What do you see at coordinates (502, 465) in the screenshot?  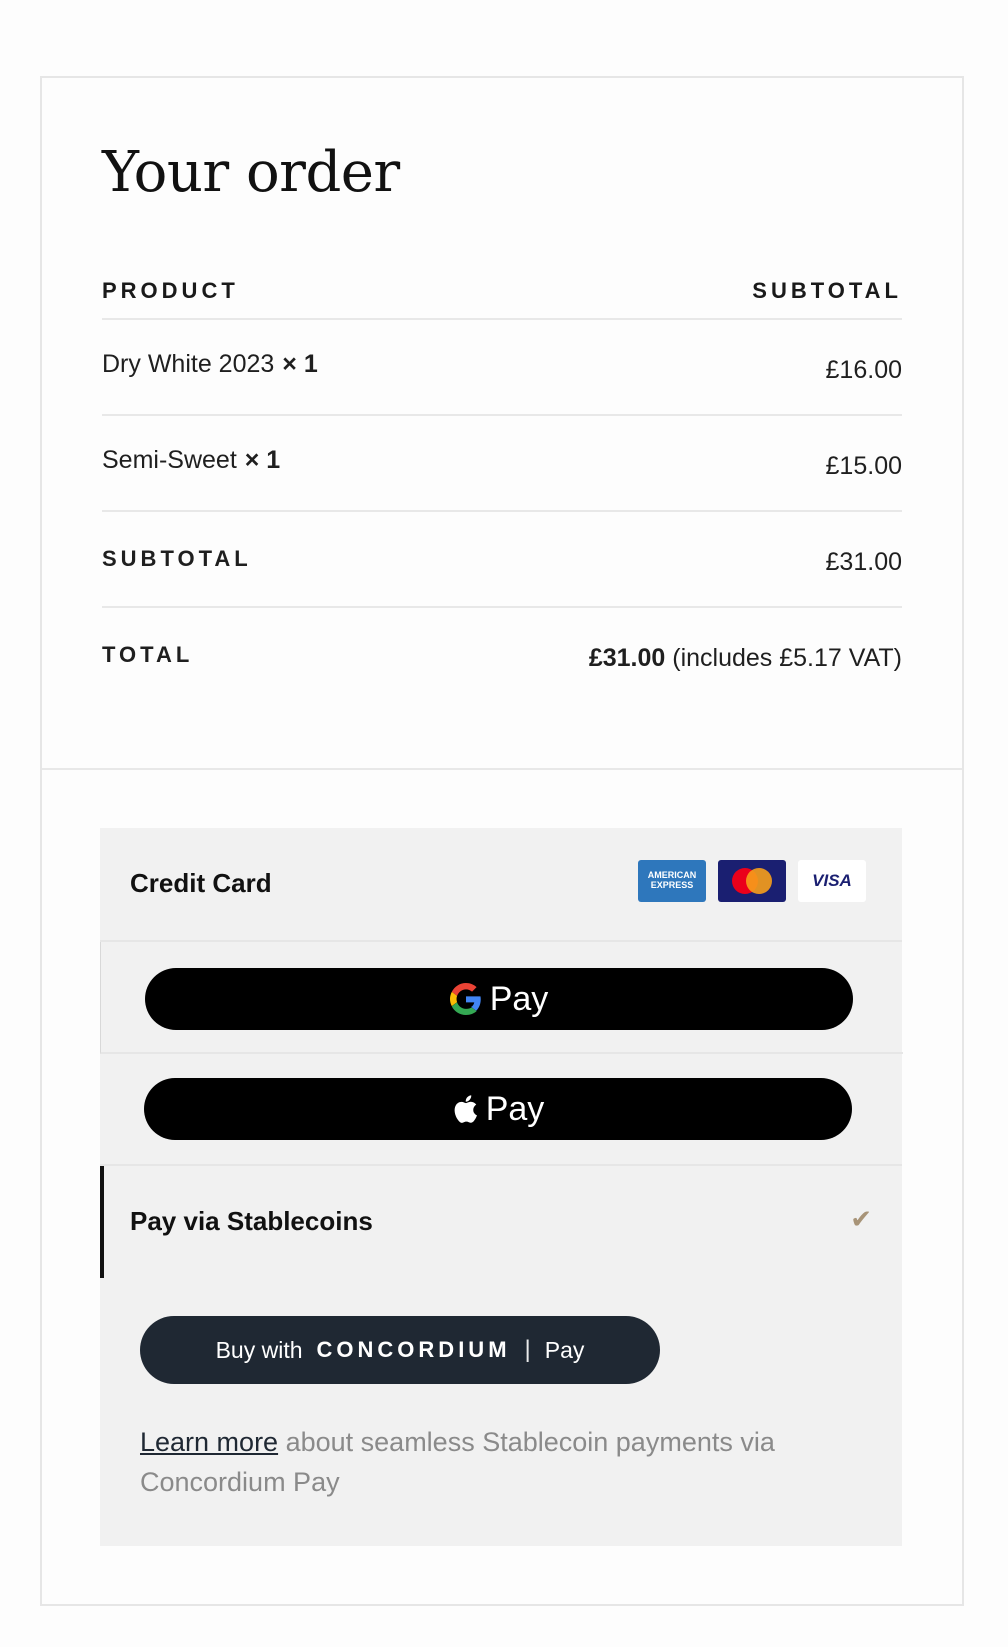 I see `order-item-row: Semi-Sweet × 1 £15.00` at bounding box center [502, 465].